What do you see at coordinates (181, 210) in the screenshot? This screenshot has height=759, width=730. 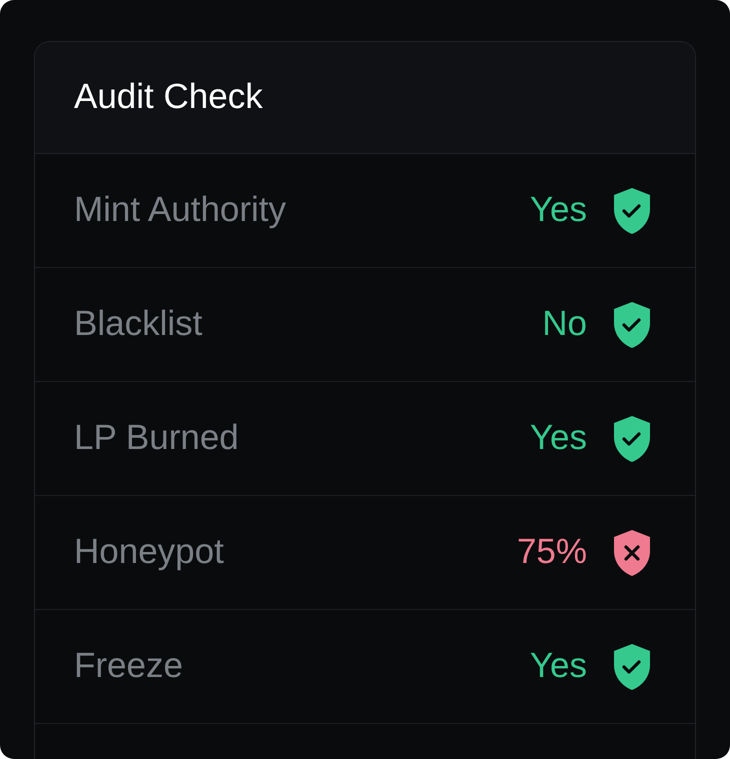 I see `check-label: Mint Authority` at bounding box center [181, 210].